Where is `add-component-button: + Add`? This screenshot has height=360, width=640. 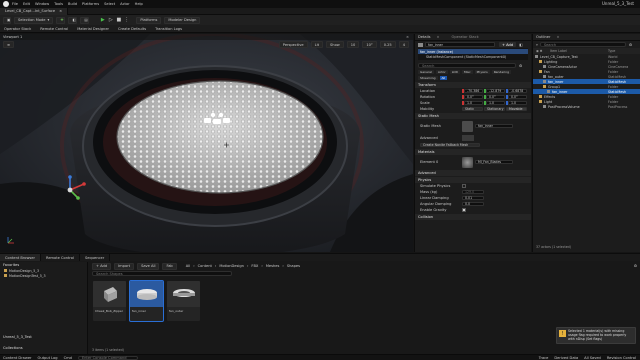
add-component-button: + Add is located at coordinates (508, 44).